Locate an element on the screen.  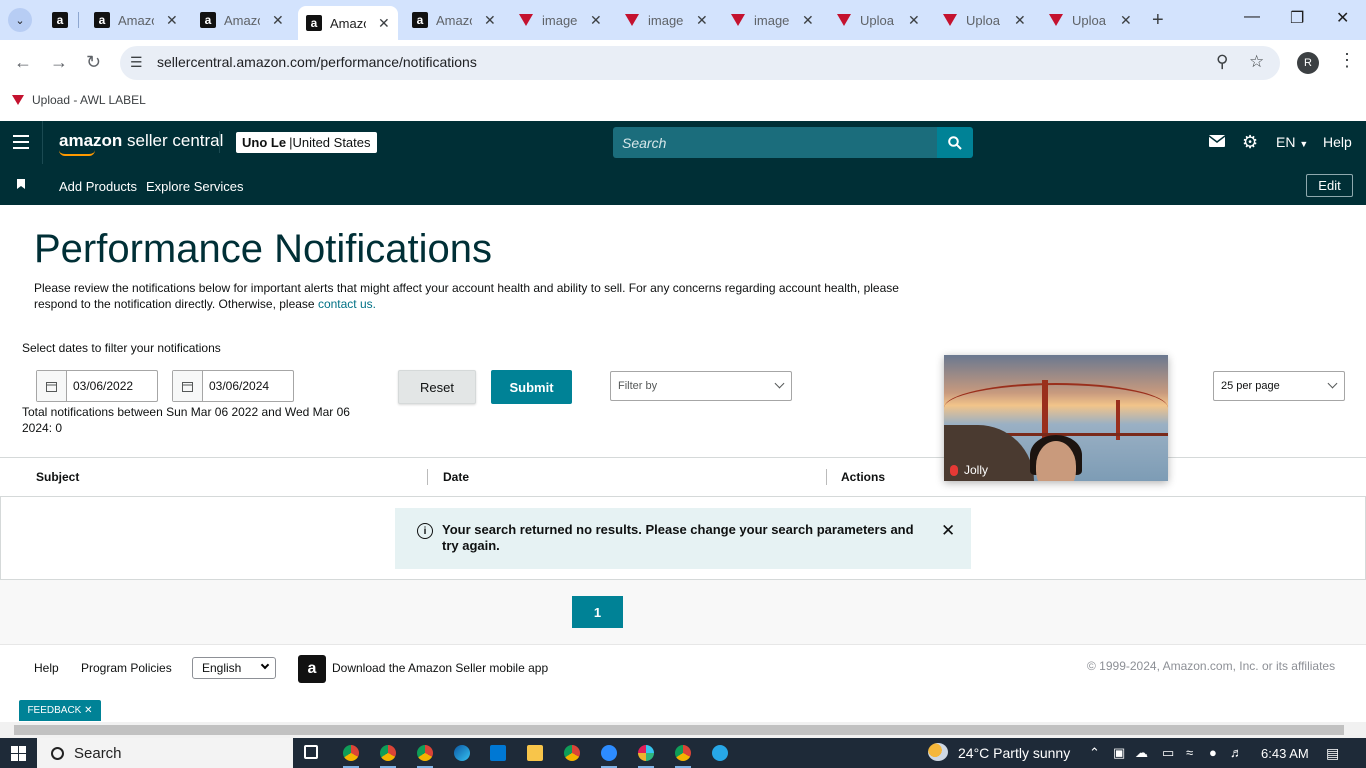
bookmark-icon is located at coordinates (21, 184).